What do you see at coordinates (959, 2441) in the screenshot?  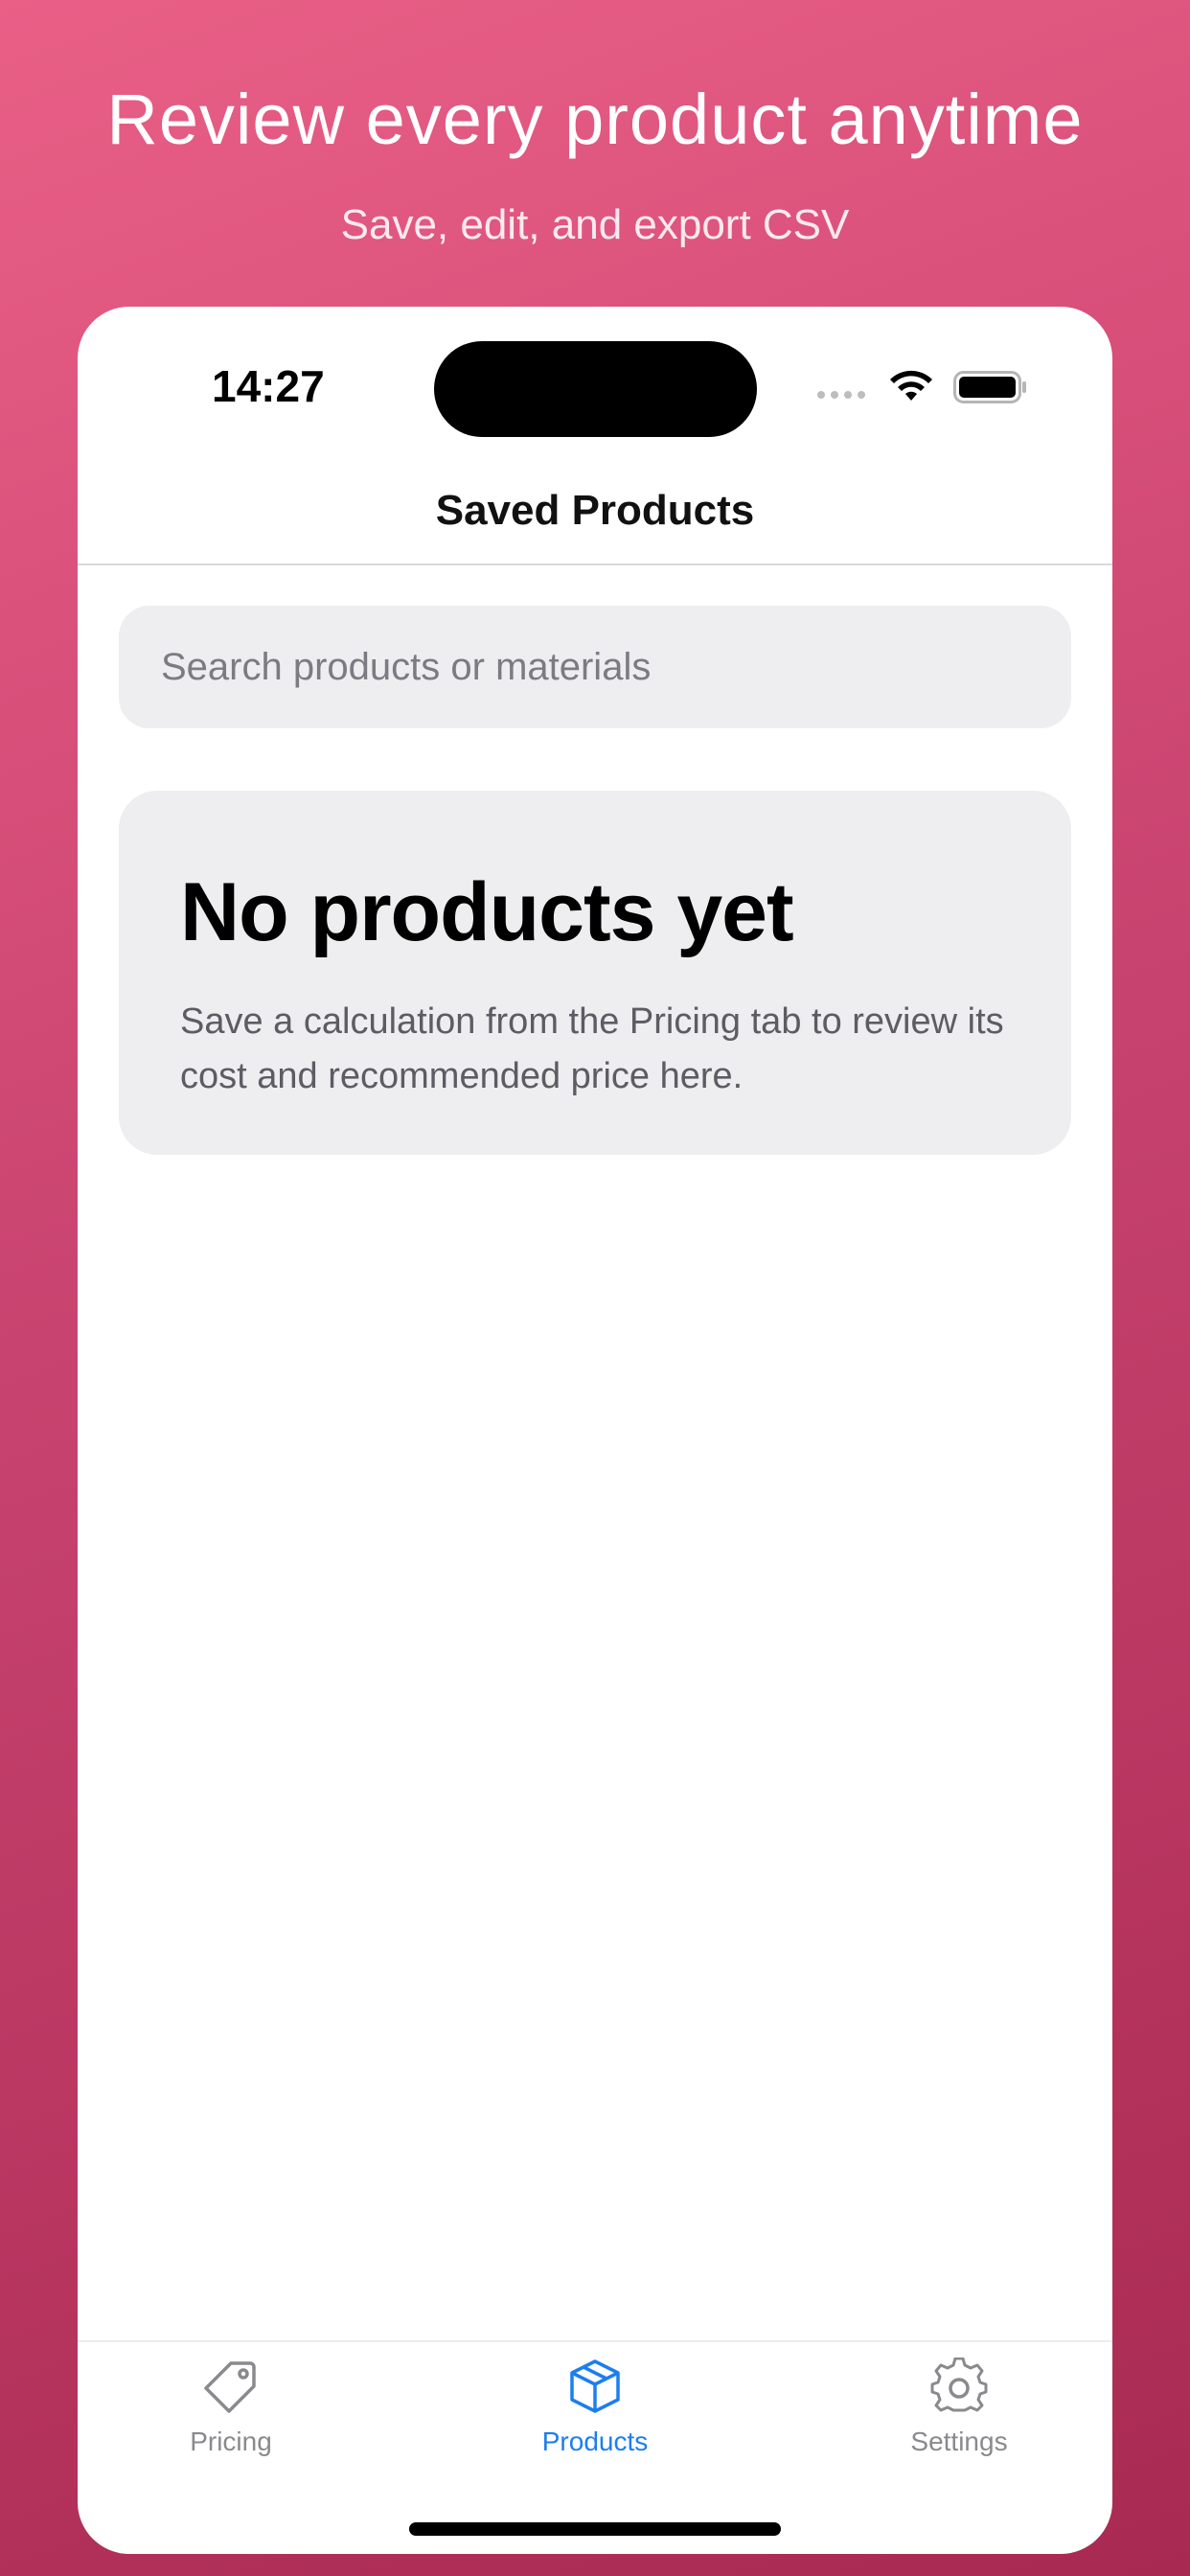 I see `tab-settings-label: Settings` at bounding box center [959, 2441].